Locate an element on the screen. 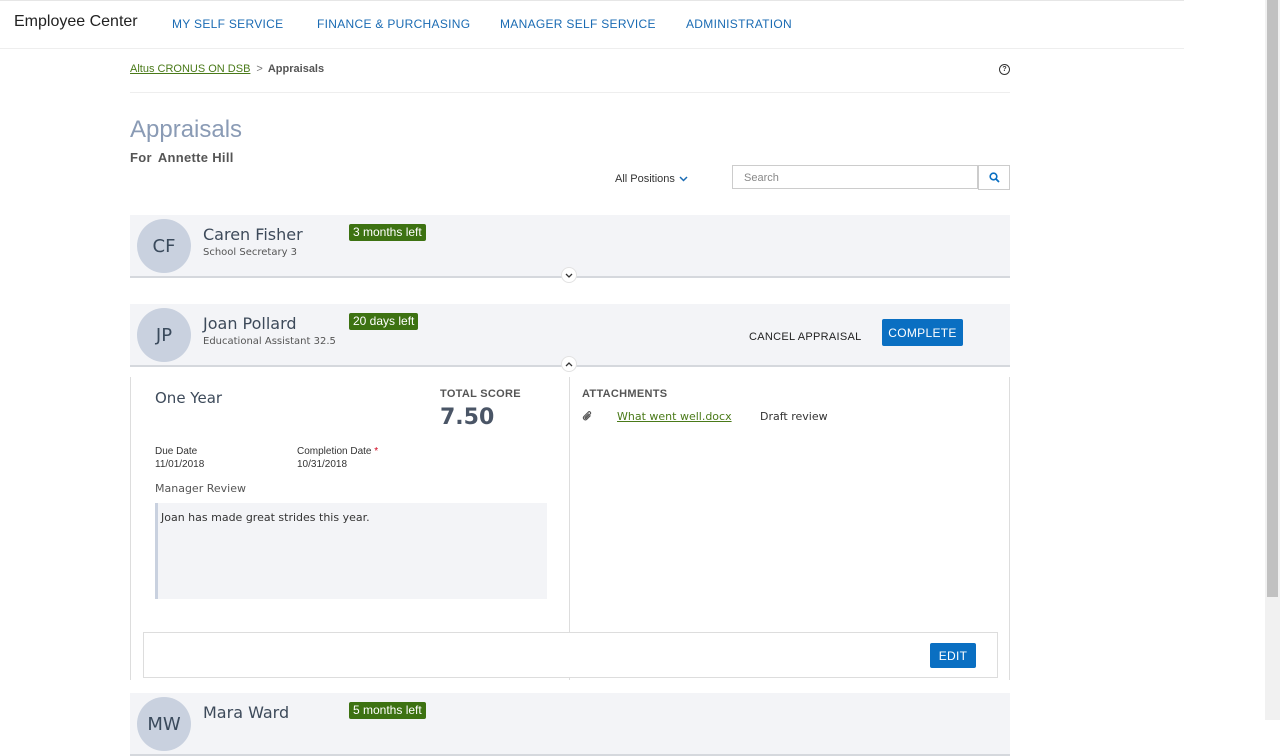 The width and height of the screenshot is (1280, 756). employee-name: Mara Ward is located at coordinates (246, 712).